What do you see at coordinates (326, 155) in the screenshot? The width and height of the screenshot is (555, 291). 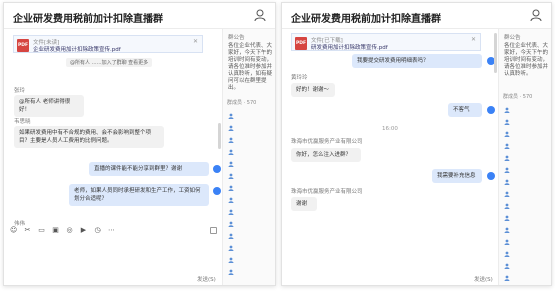 I see `message-bubble: 你好，怎么注入进群？` at bounding box center [326, 155].